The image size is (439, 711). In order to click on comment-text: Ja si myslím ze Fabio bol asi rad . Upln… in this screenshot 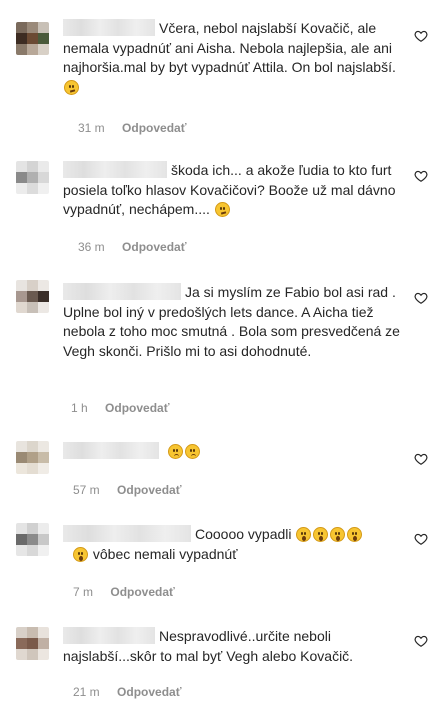, I will do `click(231, 321)`.